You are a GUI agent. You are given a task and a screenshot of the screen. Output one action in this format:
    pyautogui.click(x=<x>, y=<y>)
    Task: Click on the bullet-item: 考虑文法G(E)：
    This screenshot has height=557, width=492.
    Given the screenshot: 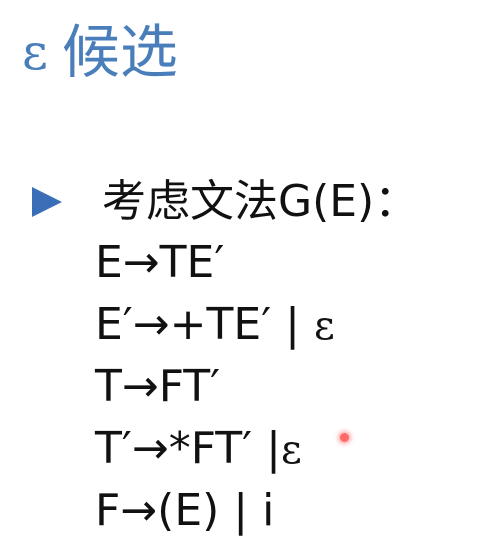 What is the action you would take?
    pyautogui.click(x=225, y=202)
    